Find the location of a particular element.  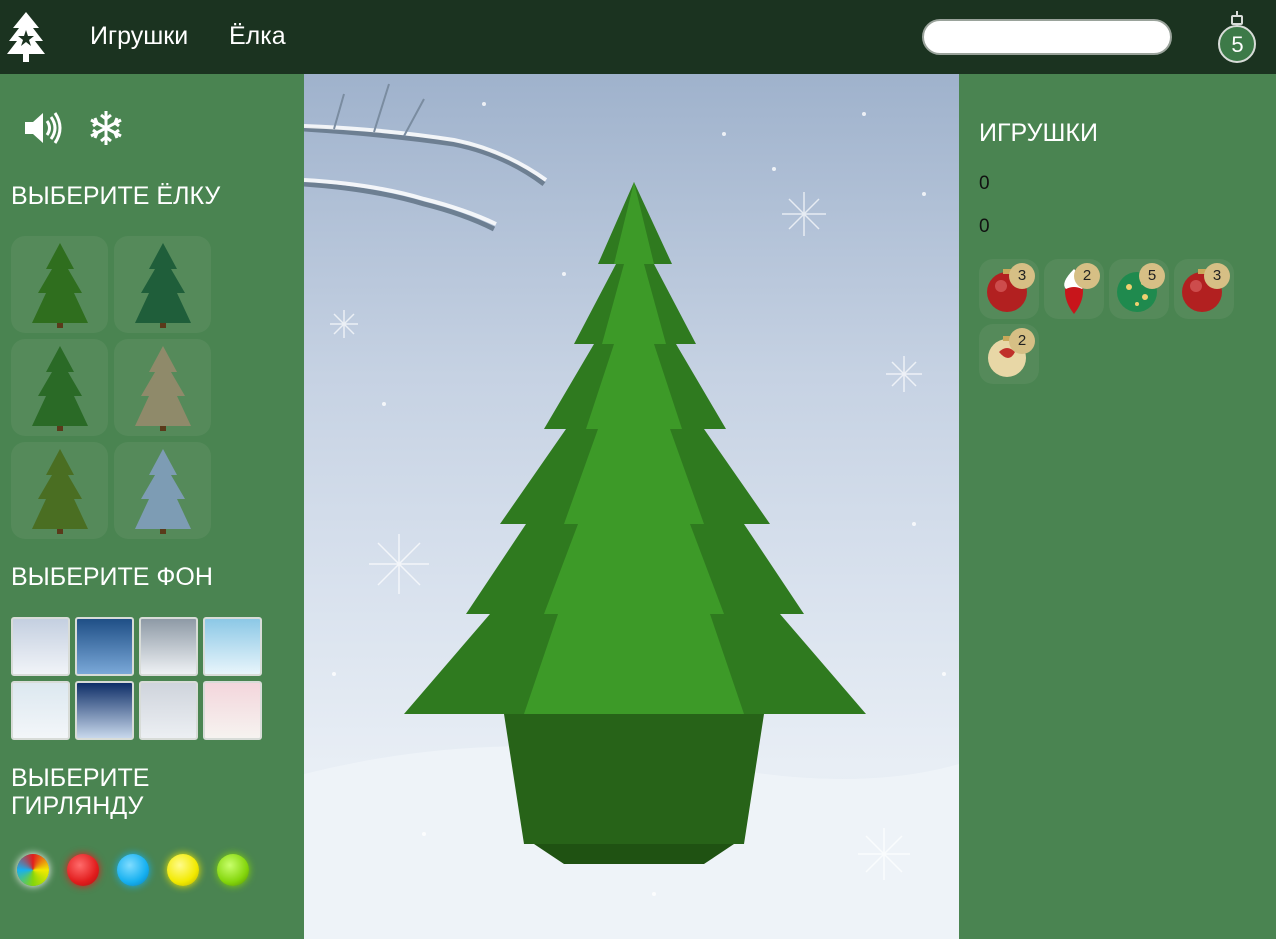

toys-value-1: 0 is located at coordinates (984, 183).